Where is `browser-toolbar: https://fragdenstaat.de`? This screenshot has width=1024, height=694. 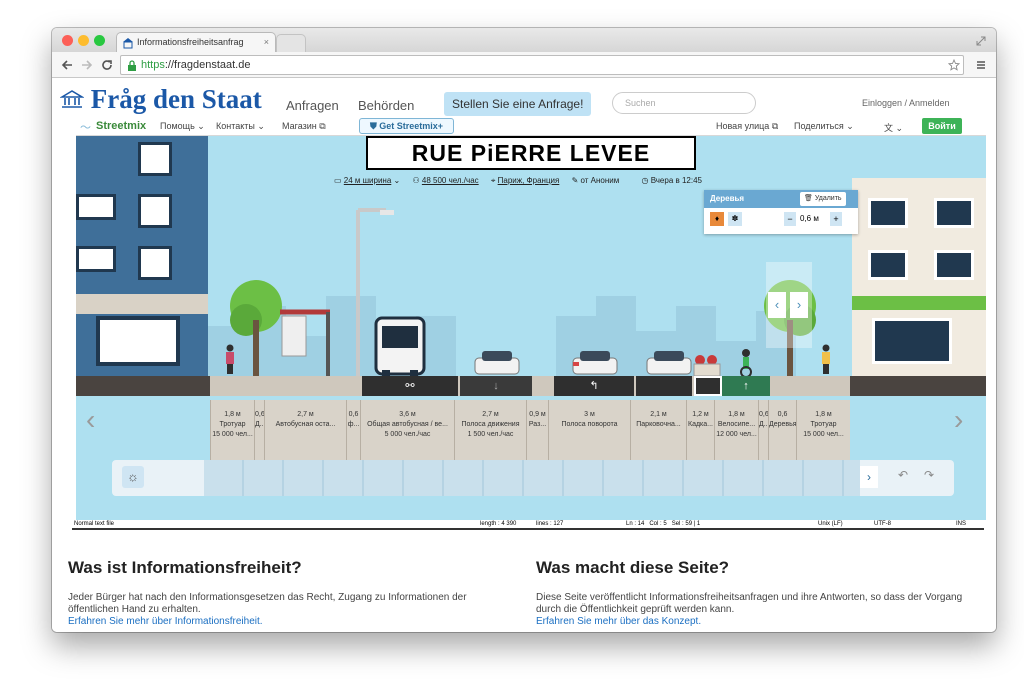
browser-toolbar: https://fragdenstaat.de is located at coordinates (524, 65).